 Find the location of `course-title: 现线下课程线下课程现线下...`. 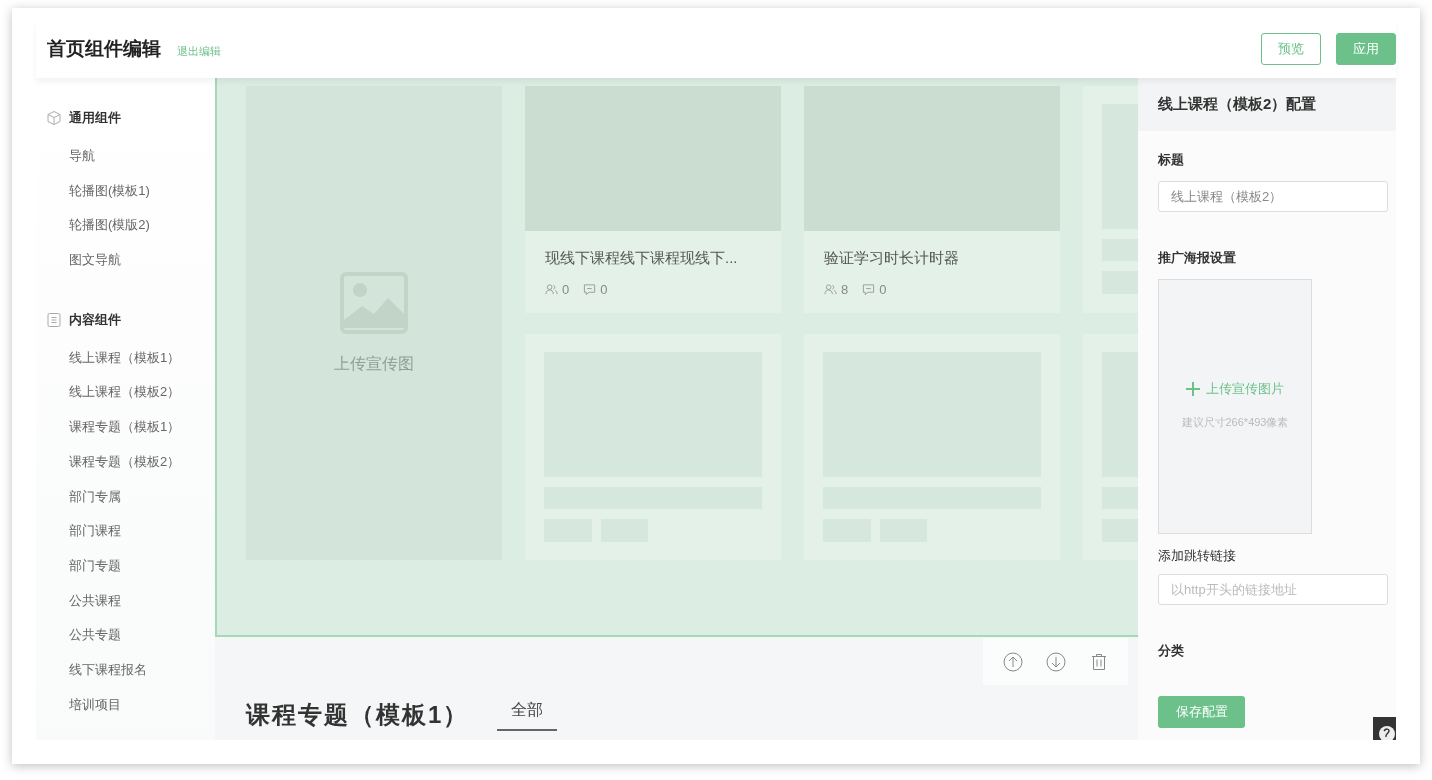

course-title: 现线下课程线下课程现线下... is located at coordinates (642, 258).